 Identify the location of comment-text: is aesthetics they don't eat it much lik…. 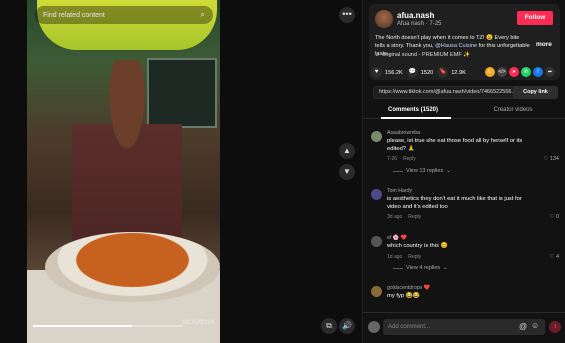
(454, 203).